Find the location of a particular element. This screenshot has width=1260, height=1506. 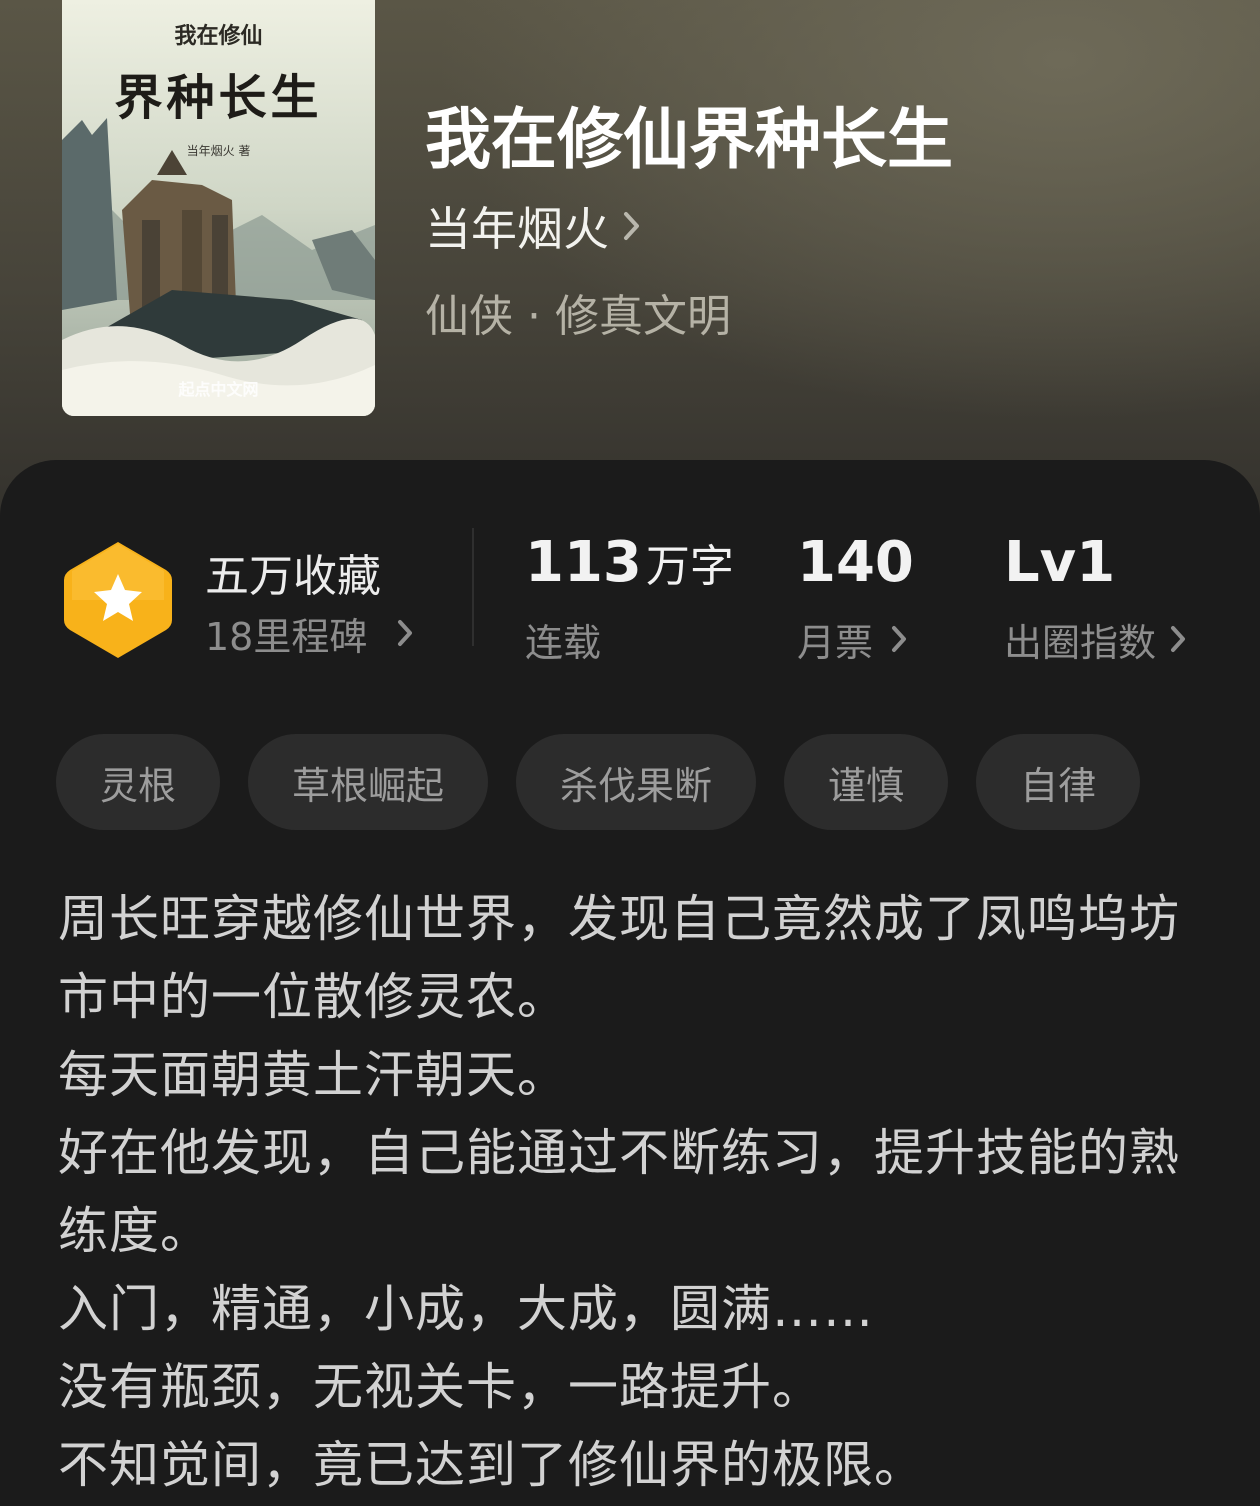

tag-list: 灵根 草根崛起 杀伐果断 谨慎 自律 is located at coordinates (598, 782).